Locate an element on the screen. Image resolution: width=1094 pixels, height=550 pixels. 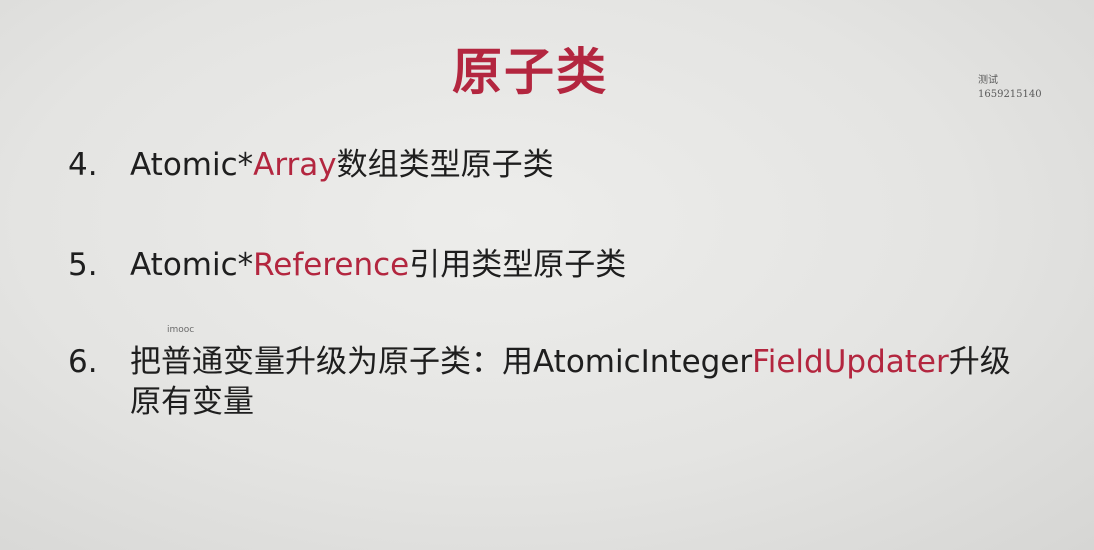
item-highlight: Reference is located at coordinates (331, 265).